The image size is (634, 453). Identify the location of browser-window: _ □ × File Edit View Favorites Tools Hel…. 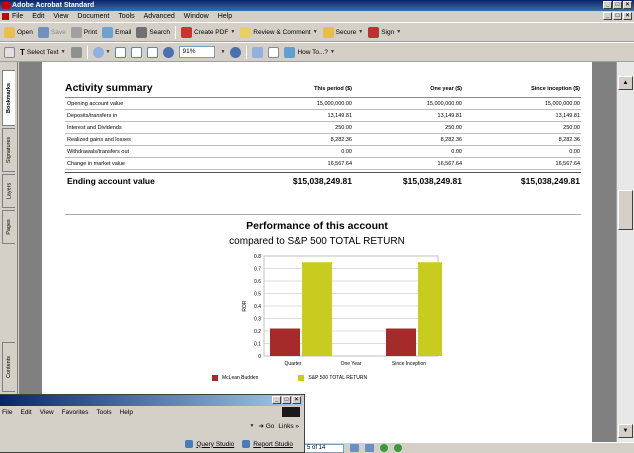
(152, 423).